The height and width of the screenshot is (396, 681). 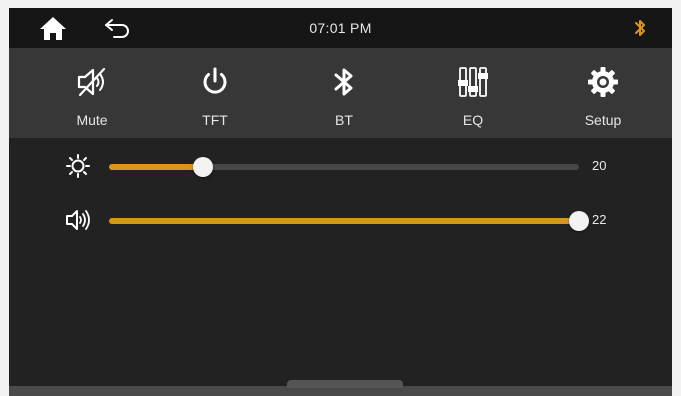 What do you see at coordinates (599, 219) in the screenshot?
I see `volume-value: 22` at bounding box center [599, 219].